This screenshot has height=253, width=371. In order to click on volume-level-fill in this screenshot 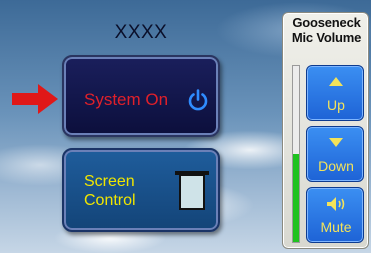, I will do `click(296, 198)`.